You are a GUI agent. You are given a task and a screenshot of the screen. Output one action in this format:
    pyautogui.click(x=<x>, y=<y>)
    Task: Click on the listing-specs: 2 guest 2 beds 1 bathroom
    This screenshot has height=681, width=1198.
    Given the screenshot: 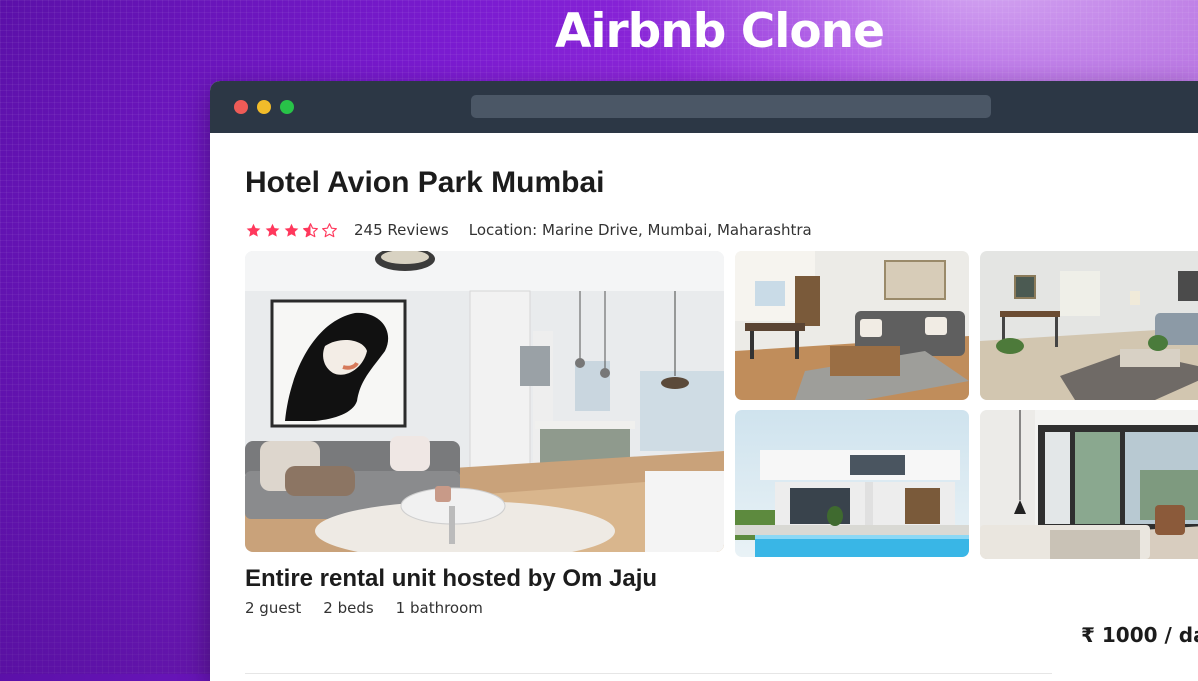 What is the action you would take?
    pyautogui.click(x=364, y=608)
    